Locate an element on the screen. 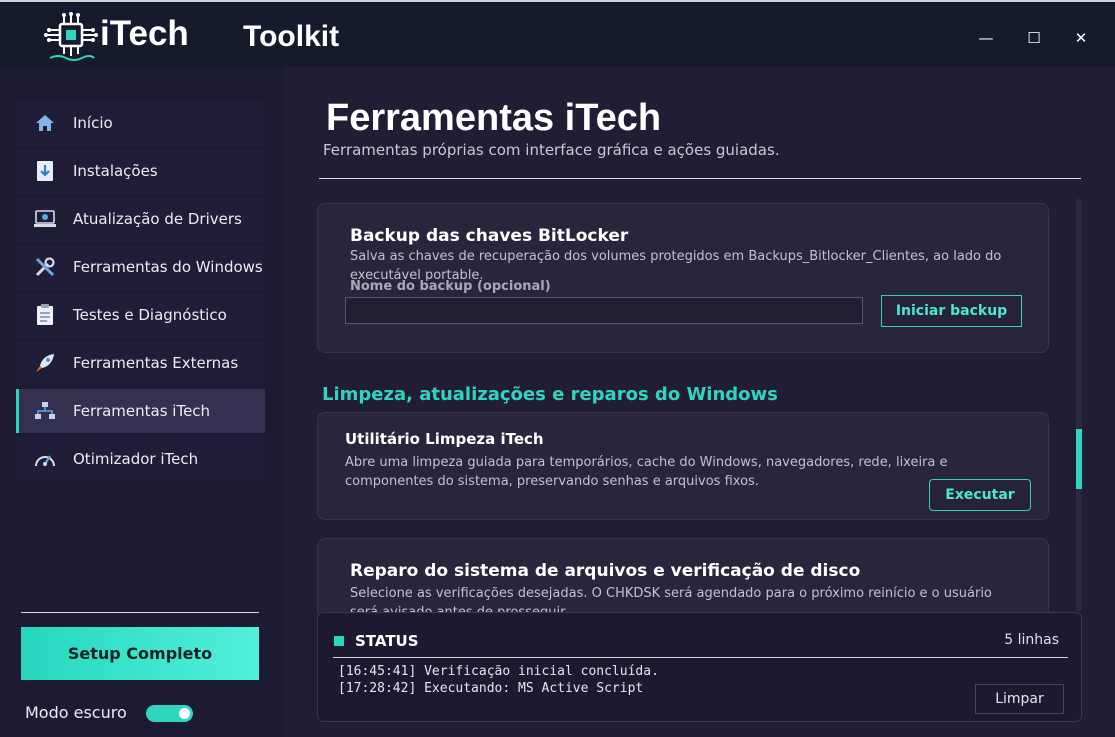 Image resolution: width=1115 pixels, height=737 pixels. rocket-icon is located at coordinates (45, 363).